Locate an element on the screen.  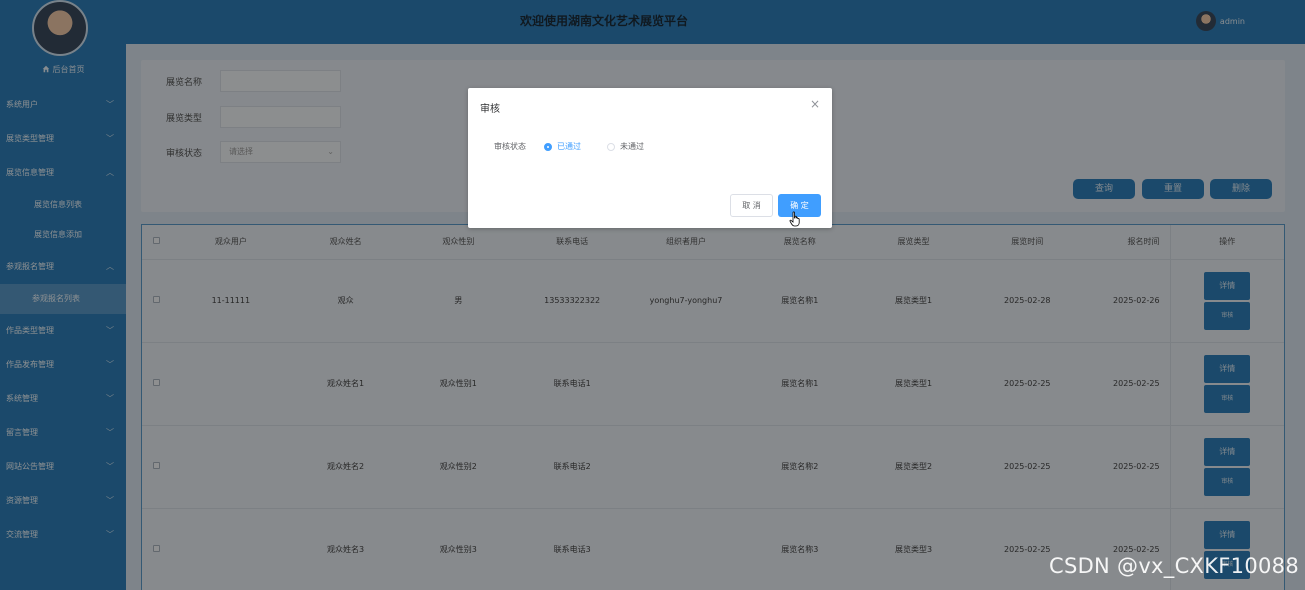
radio-approved-label: 已通过 is located at coordinates (569, 146).